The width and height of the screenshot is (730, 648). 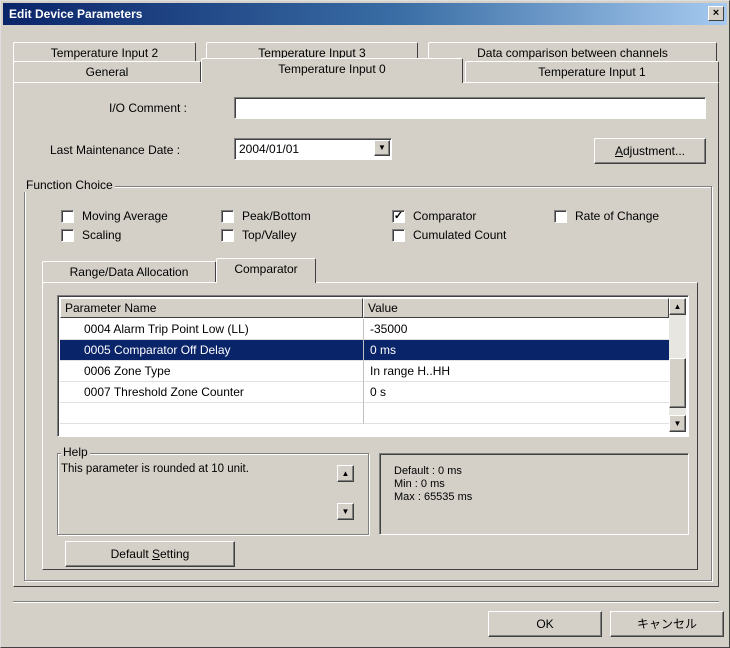 I want to click on param-name-cell: 0004 Alarm Trip Point Low (LL), so click(x=211, y=329).